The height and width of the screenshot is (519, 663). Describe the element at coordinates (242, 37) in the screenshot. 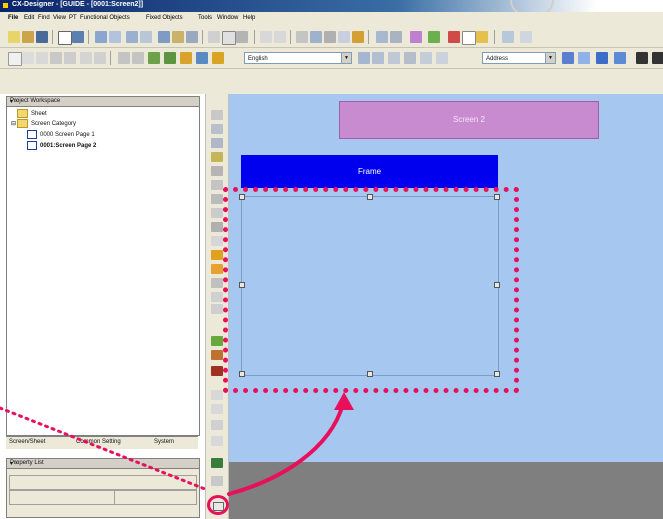

I see `paste-icon` at that location.